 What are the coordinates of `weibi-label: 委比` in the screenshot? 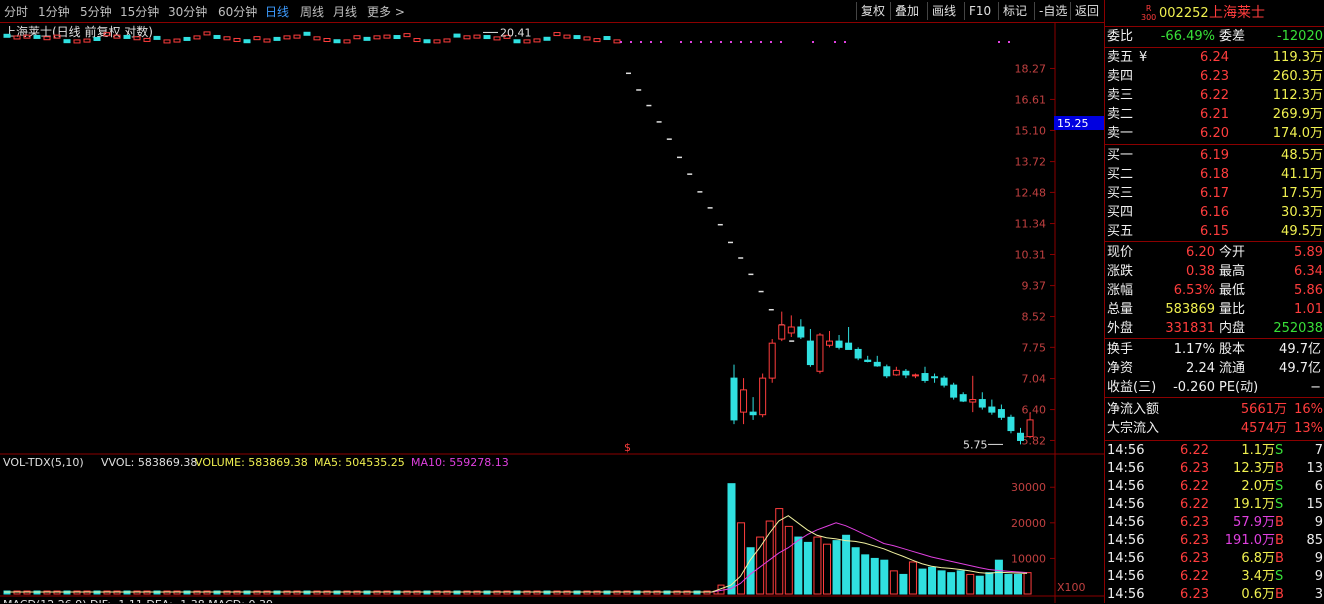 It's located at (1120, 36).